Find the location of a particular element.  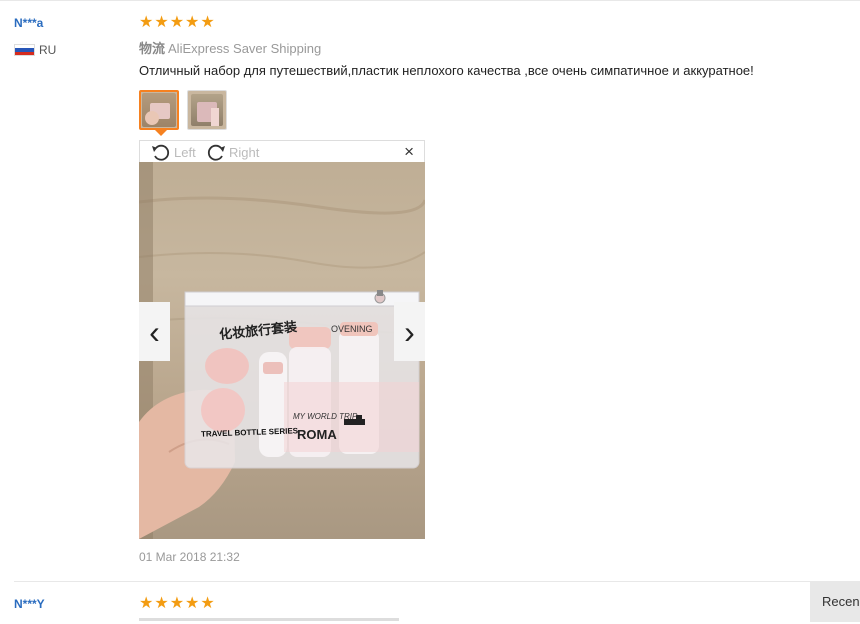

review-text-cutoff is located at coordinates (269, 619).